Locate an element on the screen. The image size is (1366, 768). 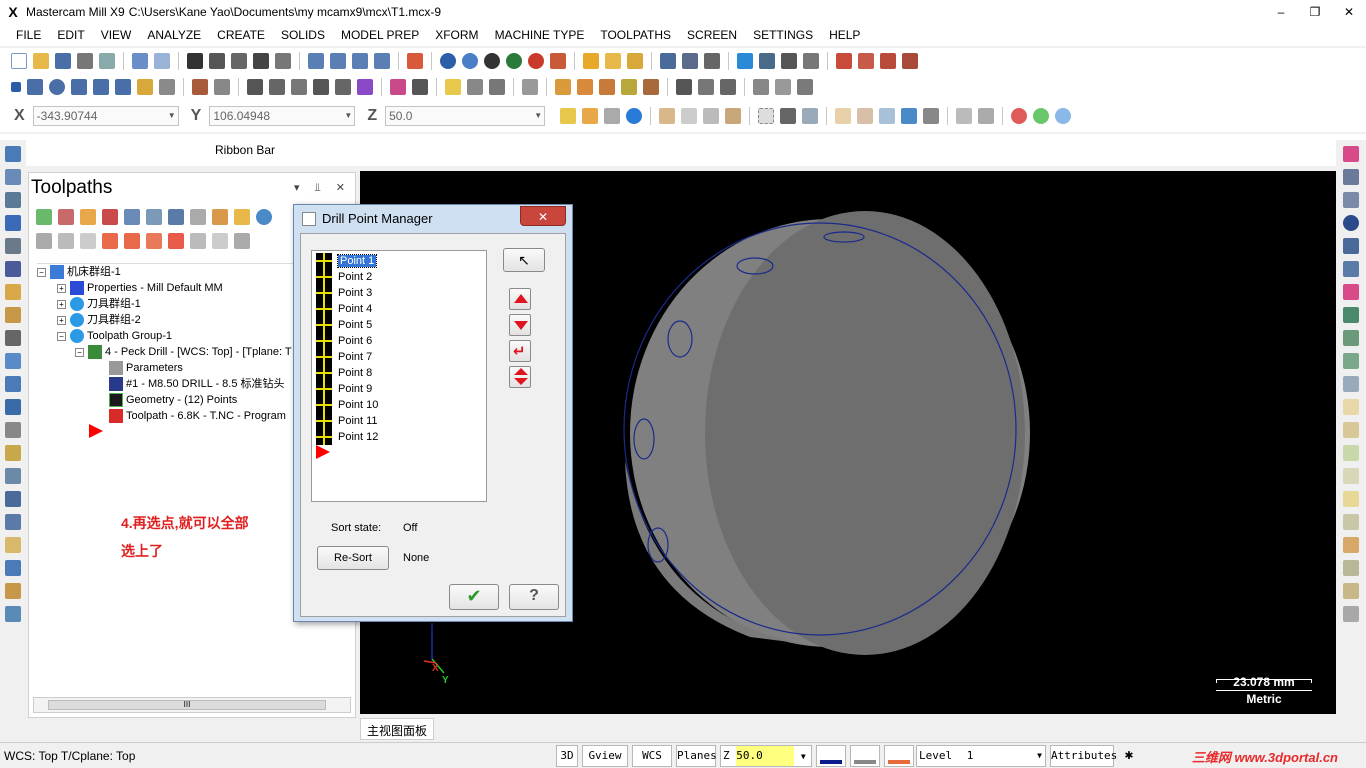
attributes-button: Attributes is located at coordinates (1083, 756).